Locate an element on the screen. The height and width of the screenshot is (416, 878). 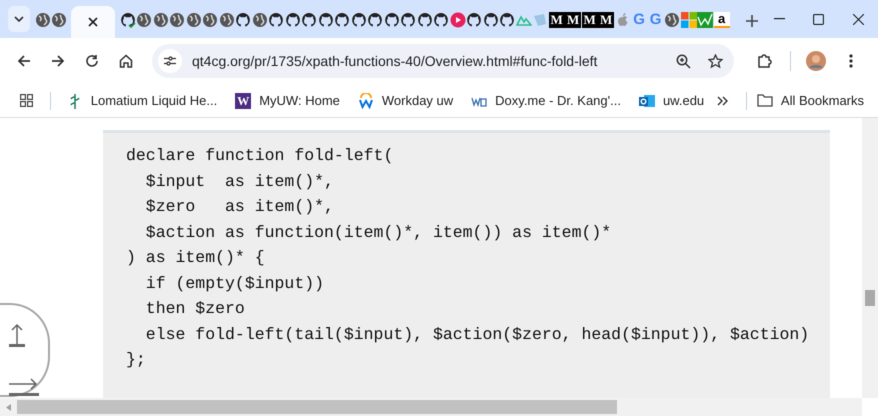
avatar-icon is located at coordinates (816, 61).